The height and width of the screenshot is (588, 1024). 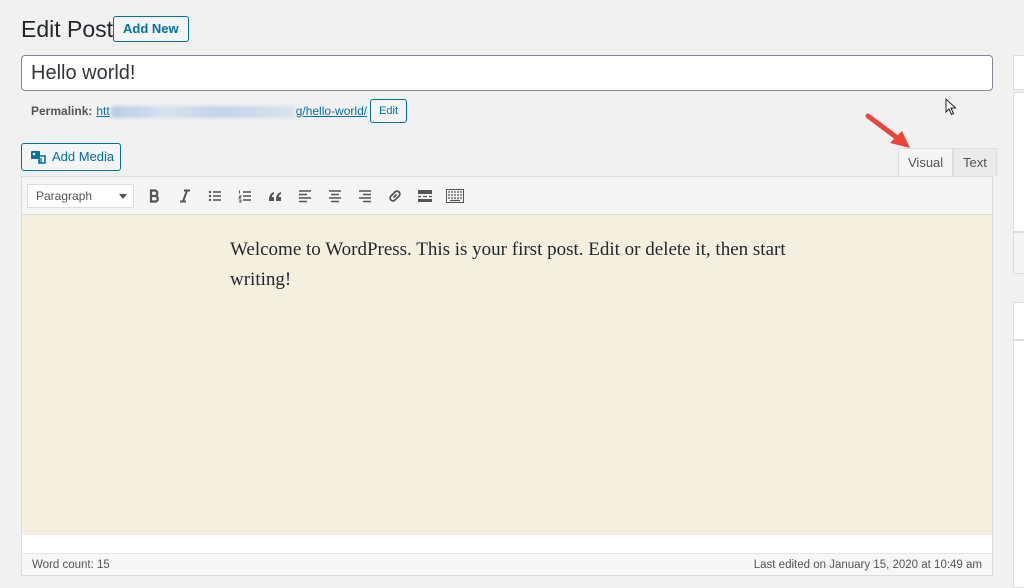 I want to click on align-right-icon, so click(x=365, y=196).